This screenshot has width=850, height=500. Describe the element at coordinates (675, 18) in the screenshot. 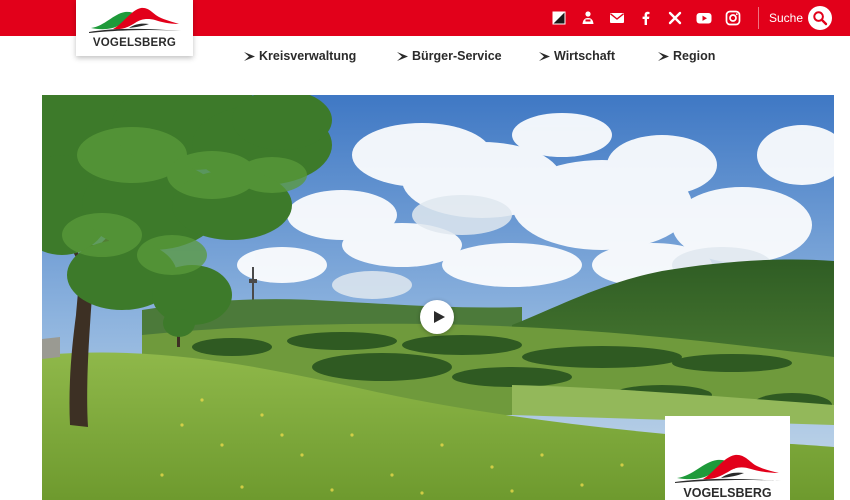

I see `x-icon` at that location.